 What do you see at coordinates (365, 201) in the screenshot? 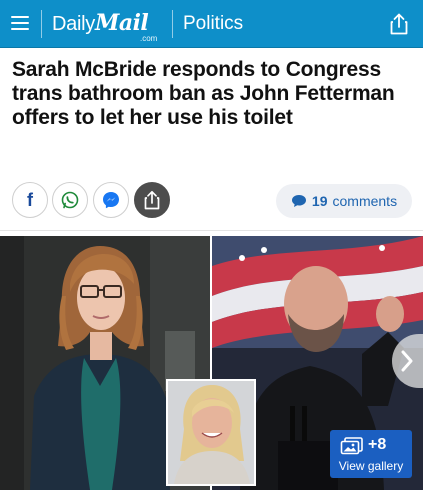
I see `comments-label: comments` at bounding box center [365, 201].